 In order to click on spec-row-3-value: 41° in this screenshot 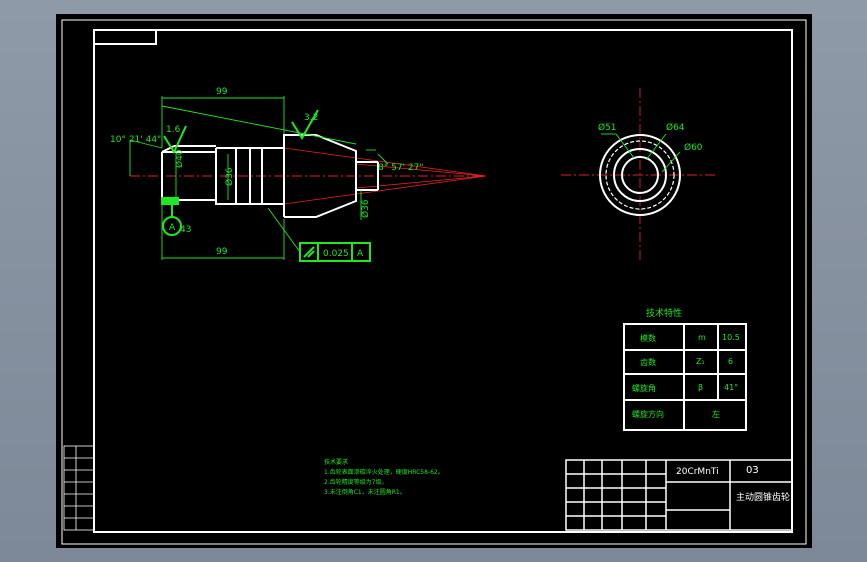, I will do `click(731, 387)`.